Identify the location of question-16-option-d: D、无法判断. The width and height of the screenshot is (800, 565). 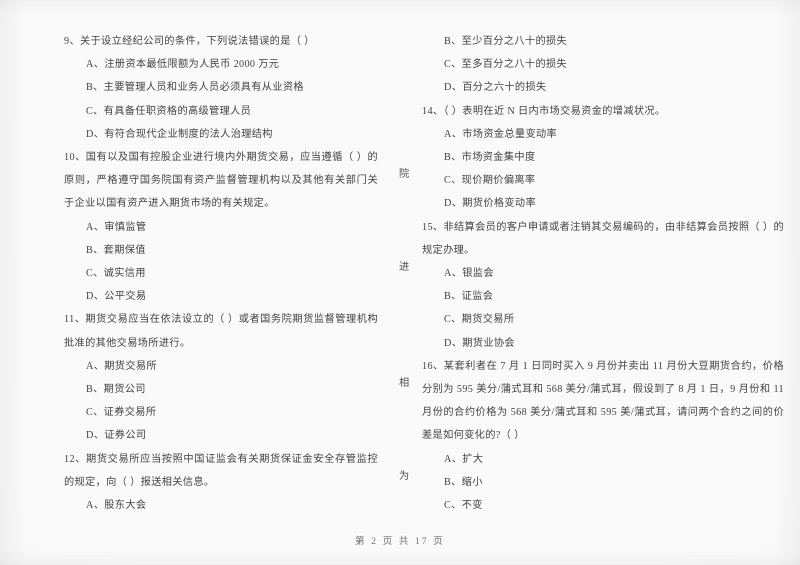
(603, 518).